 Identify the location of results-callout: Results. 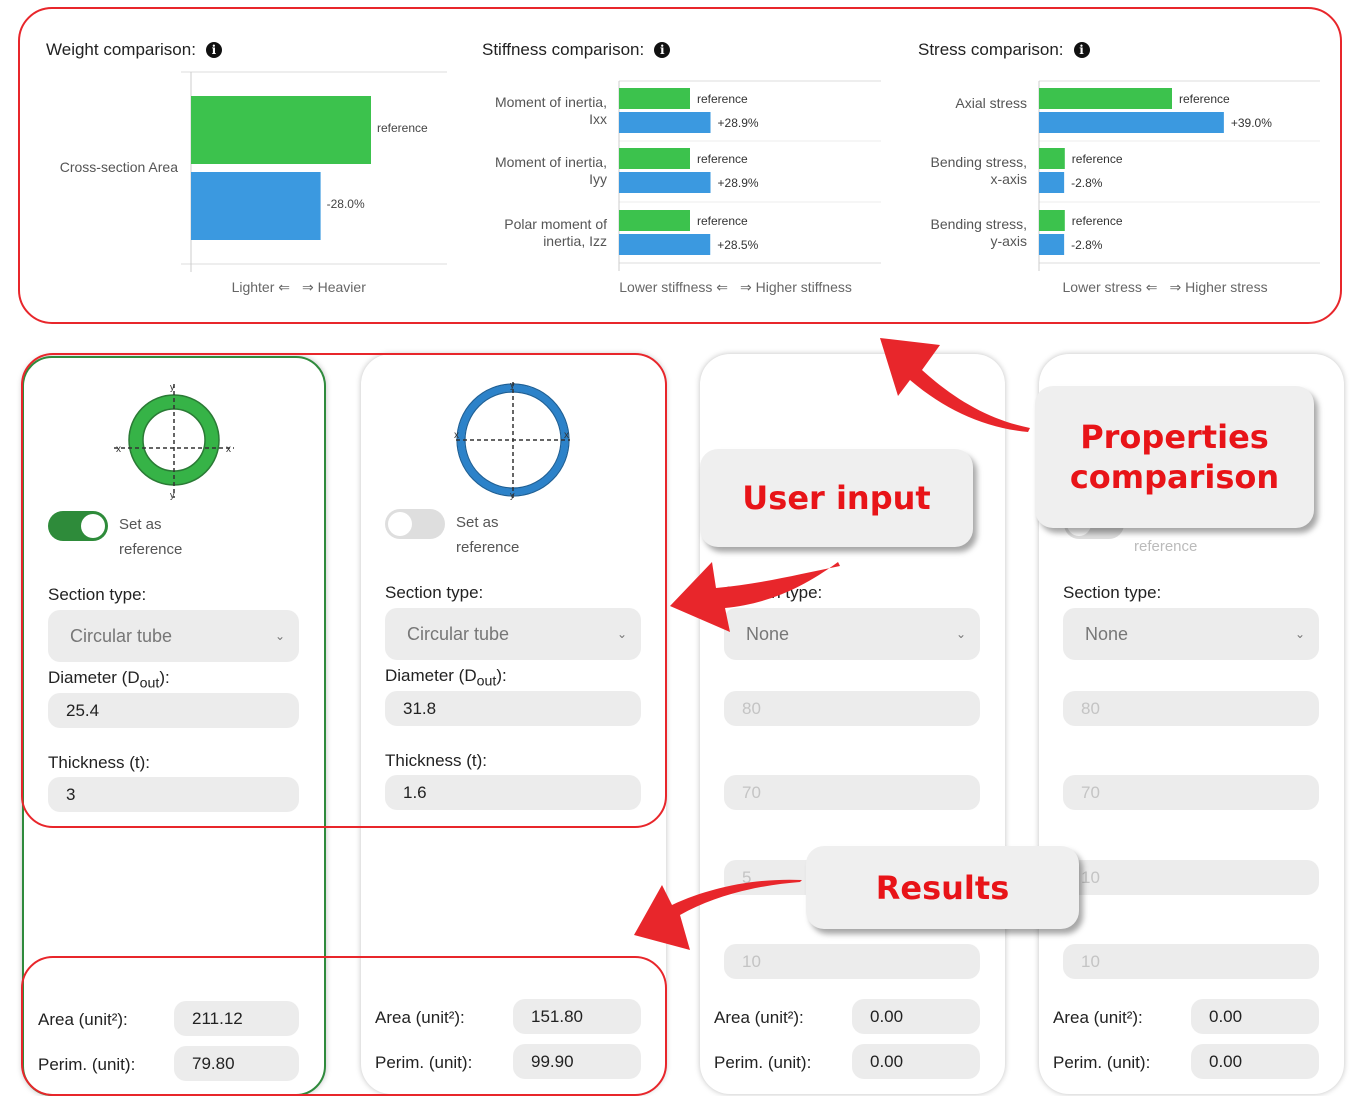
(942, 887).